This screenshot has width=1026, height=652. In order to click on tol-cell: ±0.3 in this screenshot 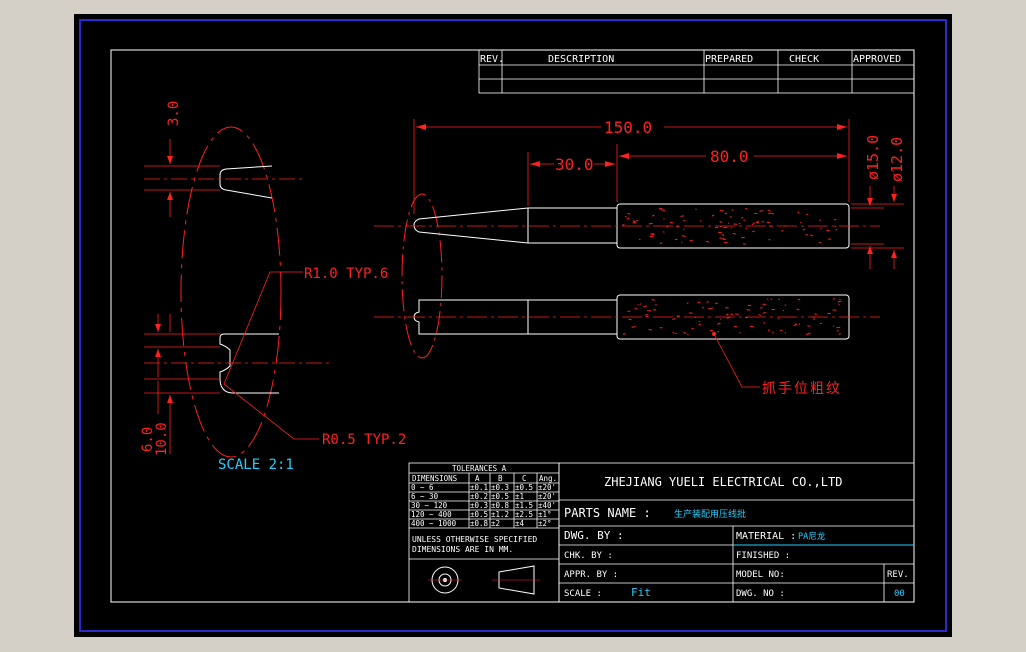, I will do `click(479, 505)`.